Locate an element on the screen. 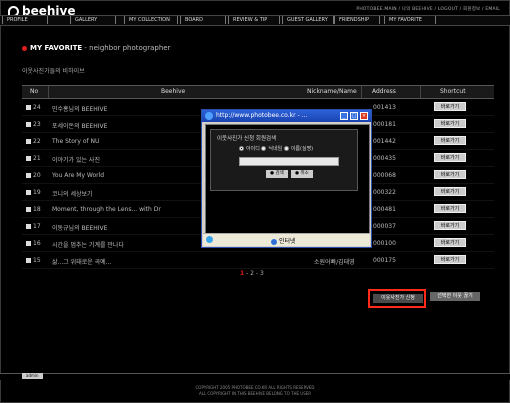  row-number: 23 is located at coordinates (33, 124).